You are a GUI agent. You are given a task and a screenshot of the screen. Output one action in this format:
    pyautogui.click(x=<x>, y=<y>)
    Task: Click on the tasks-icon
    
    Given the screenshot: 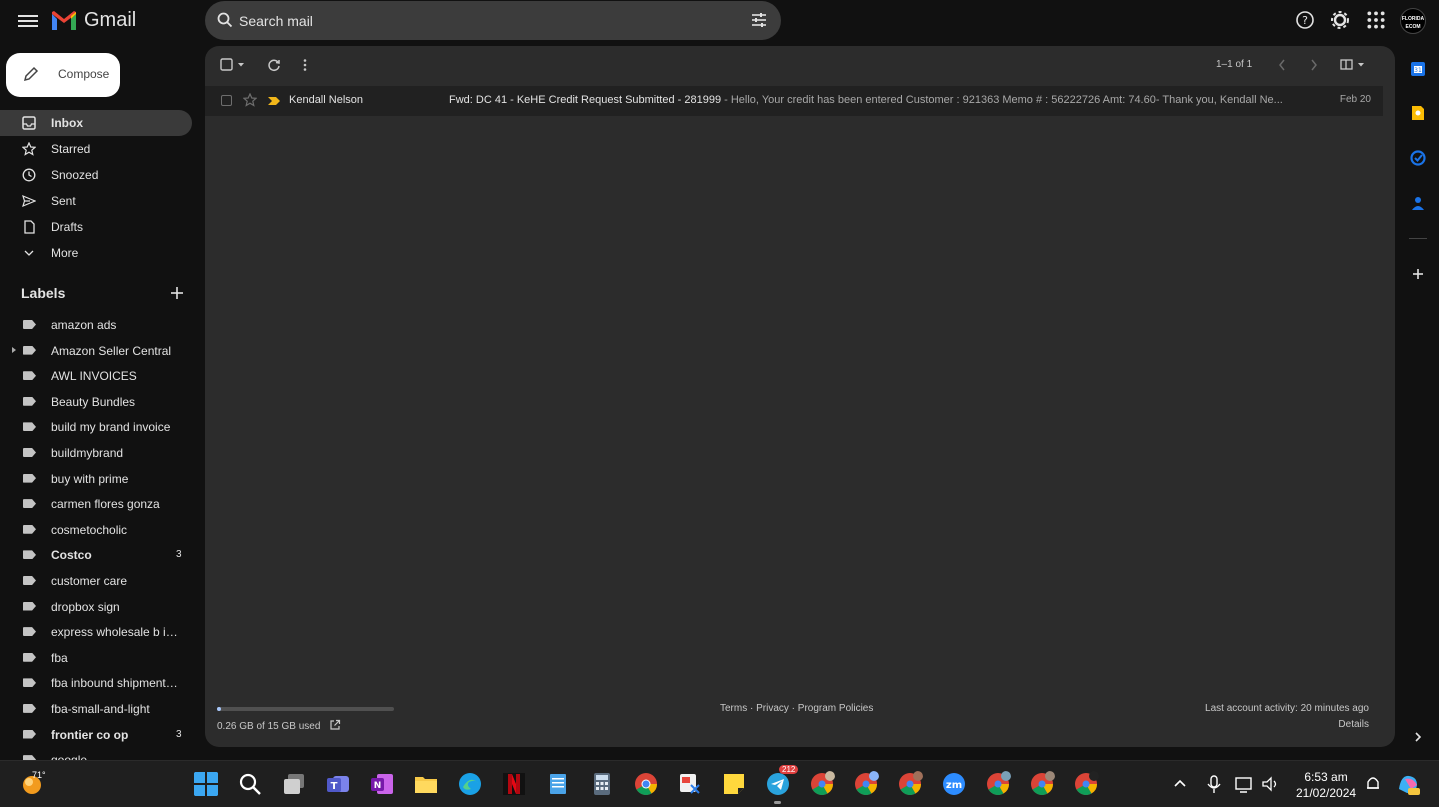 What is the action you would take?
    pyautogui.click(x=1418, y=158)
    